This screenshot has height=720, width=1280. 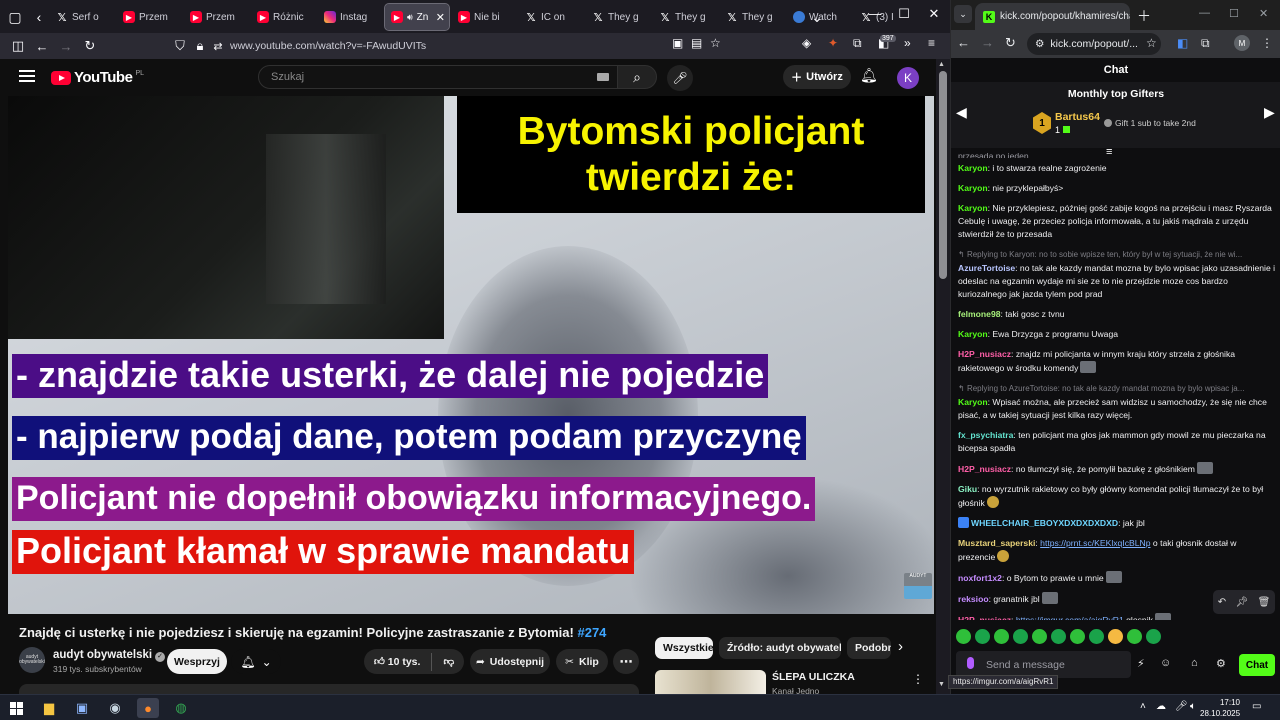 I want to click on notifications-bell-icon: 🔔︎, so click(x=869, y=75).